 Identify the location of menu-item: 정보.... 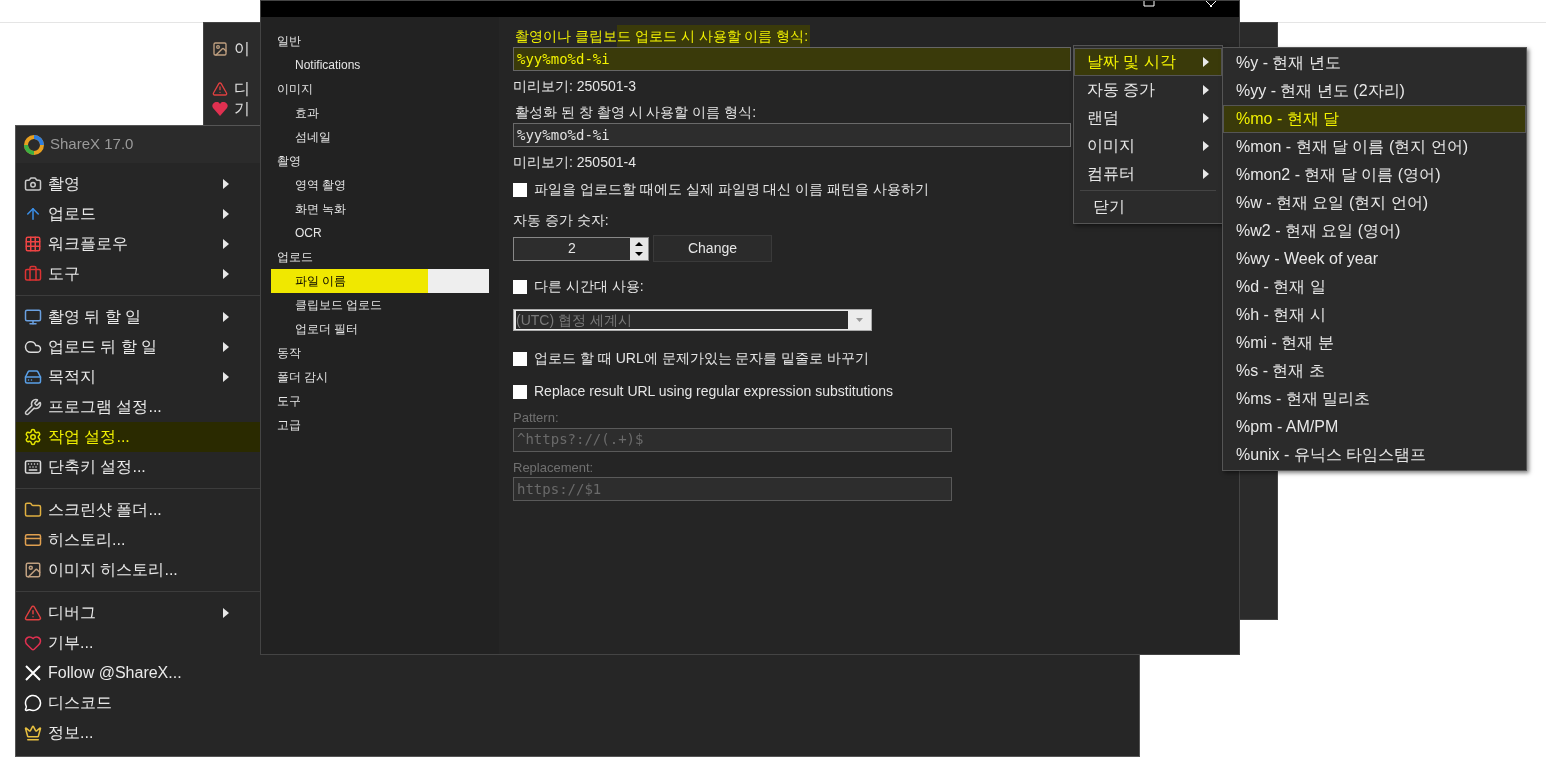
(138, 733).